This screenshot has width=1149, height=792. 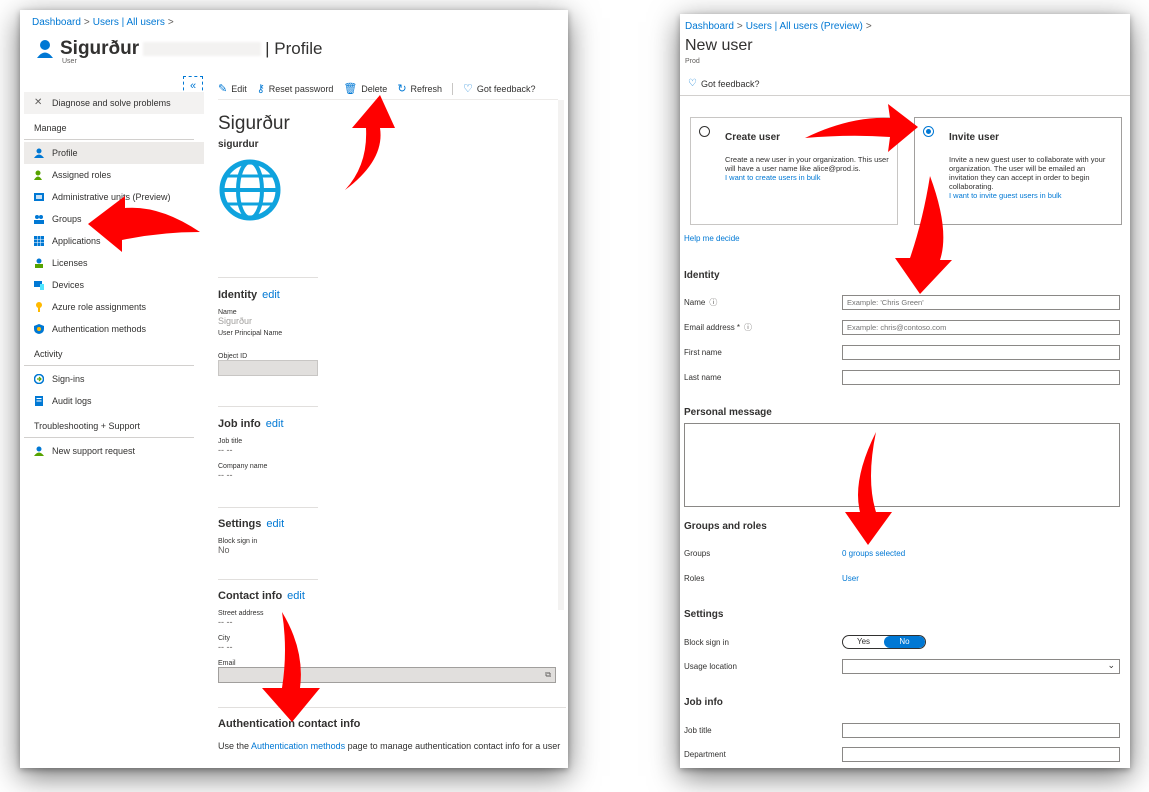 I want to click on settings-edit-link: edit, so click(x=275, y=524).